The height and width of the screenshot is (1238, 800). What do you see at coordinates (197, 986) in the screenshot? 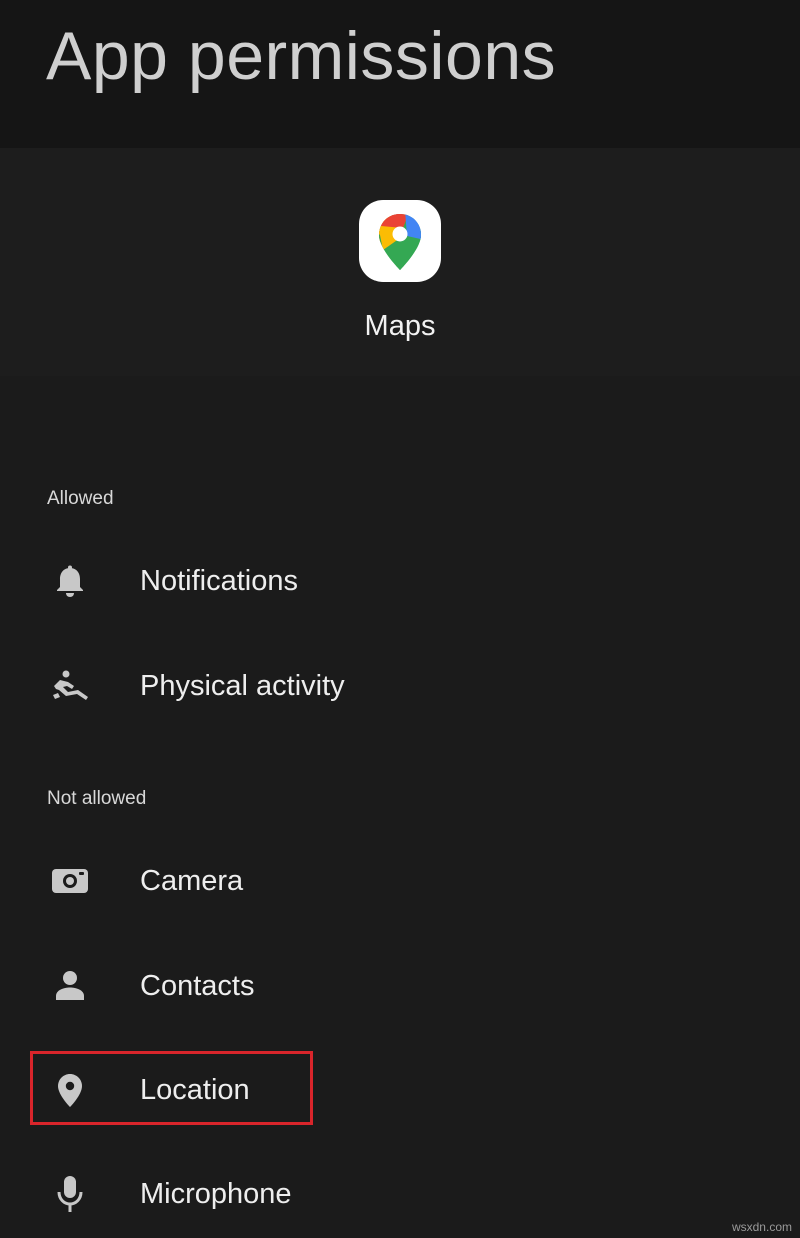
I see `permission-label: Contacts` at bounding box center [197, 986].